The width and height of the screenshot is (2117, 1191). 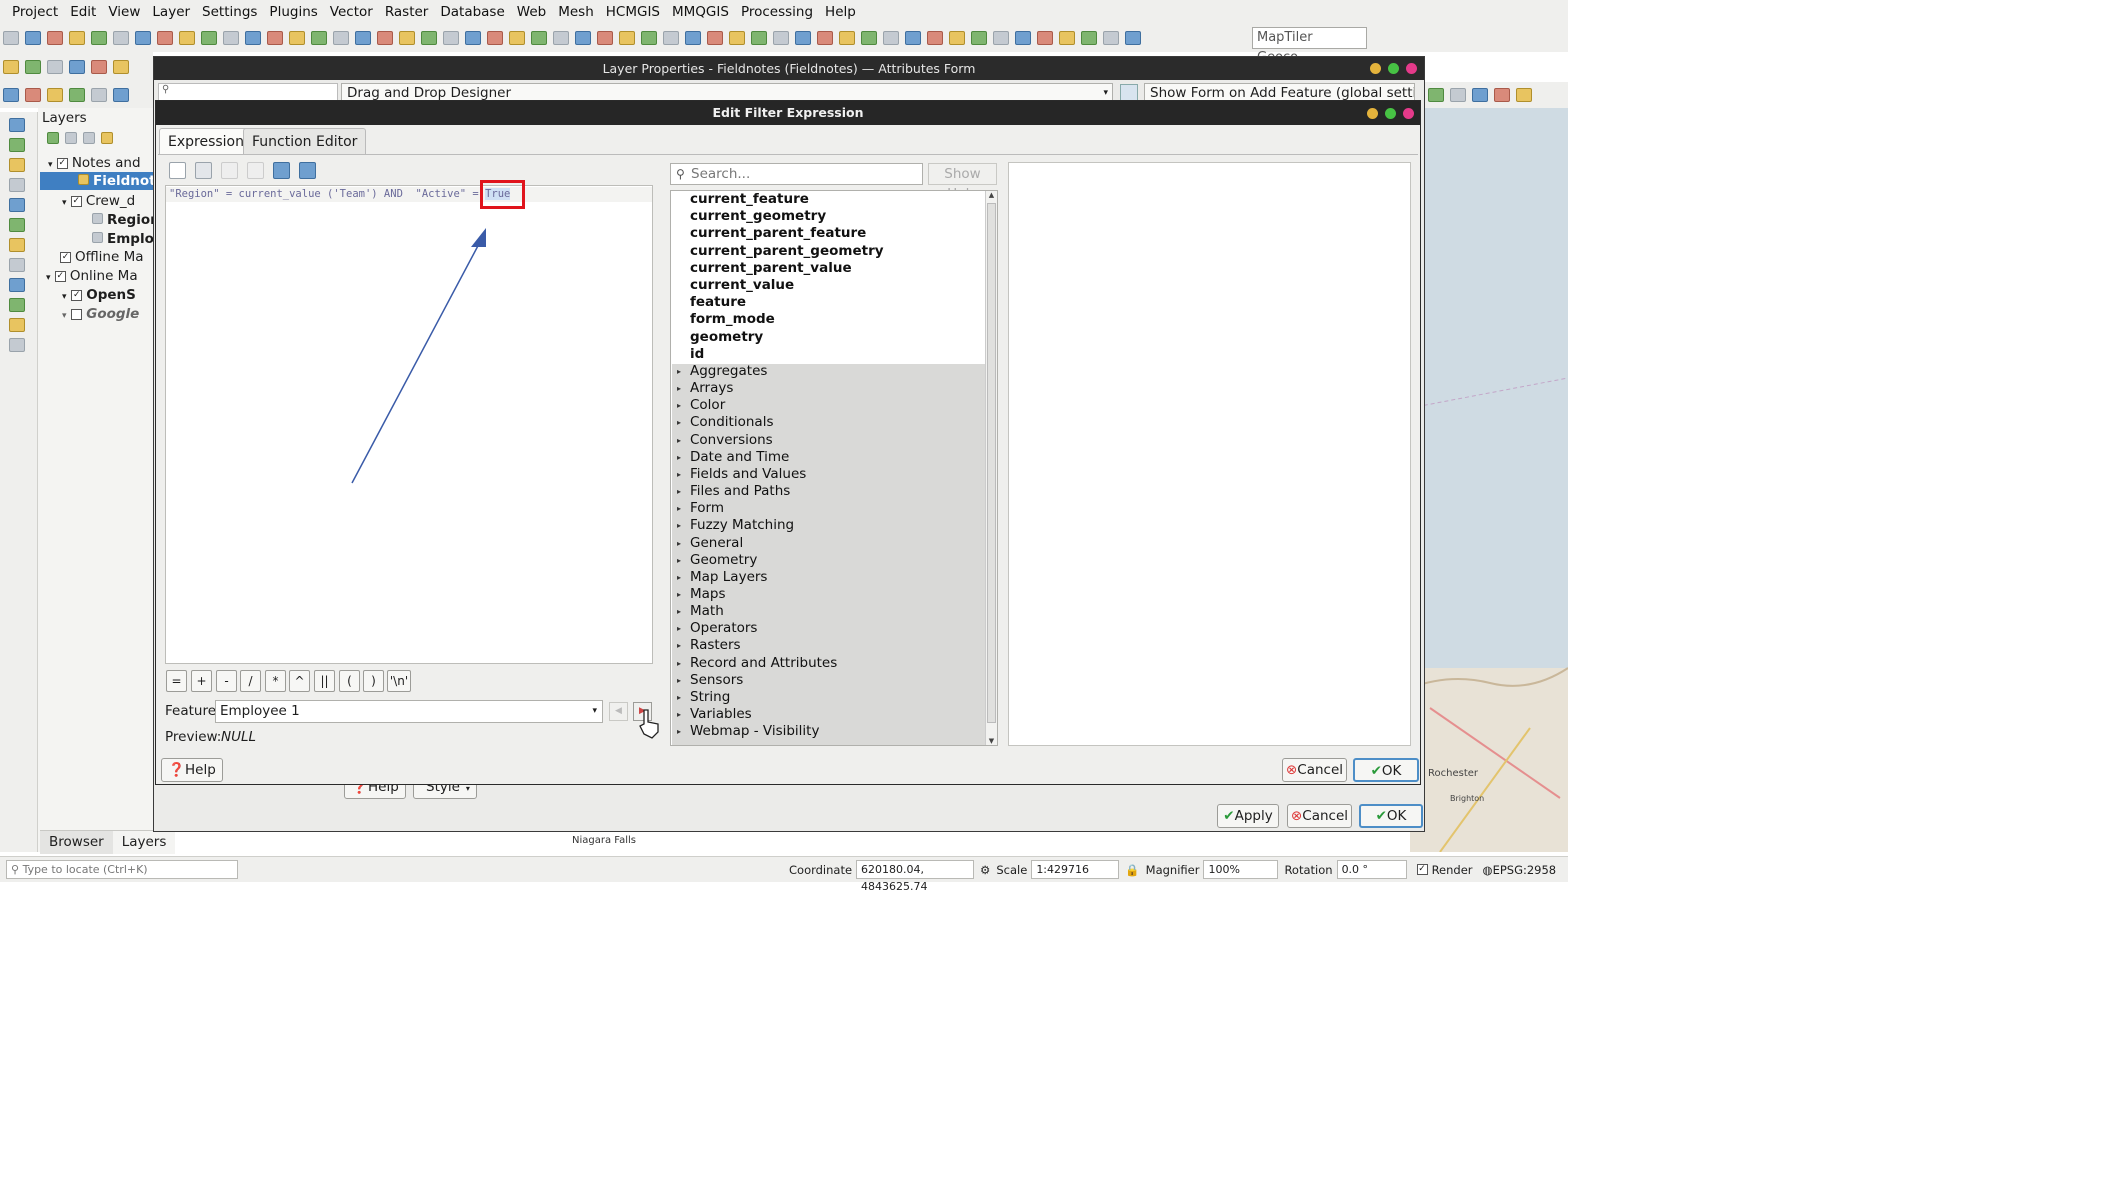 What do you see at coordinates (124, 12) in the screenshot?
I see `menu-view: View` at bounding box center [124, 12].